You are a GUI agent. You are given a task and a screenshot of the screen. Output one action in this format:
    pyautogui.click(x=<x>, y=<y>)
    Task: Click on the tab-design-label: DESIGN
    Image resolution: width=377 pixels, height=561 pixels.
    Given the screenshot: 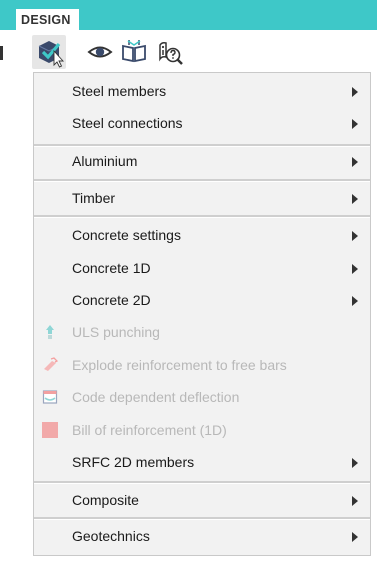 What is the action you would take?
    pyautogui.click(x=46, y=20)
    